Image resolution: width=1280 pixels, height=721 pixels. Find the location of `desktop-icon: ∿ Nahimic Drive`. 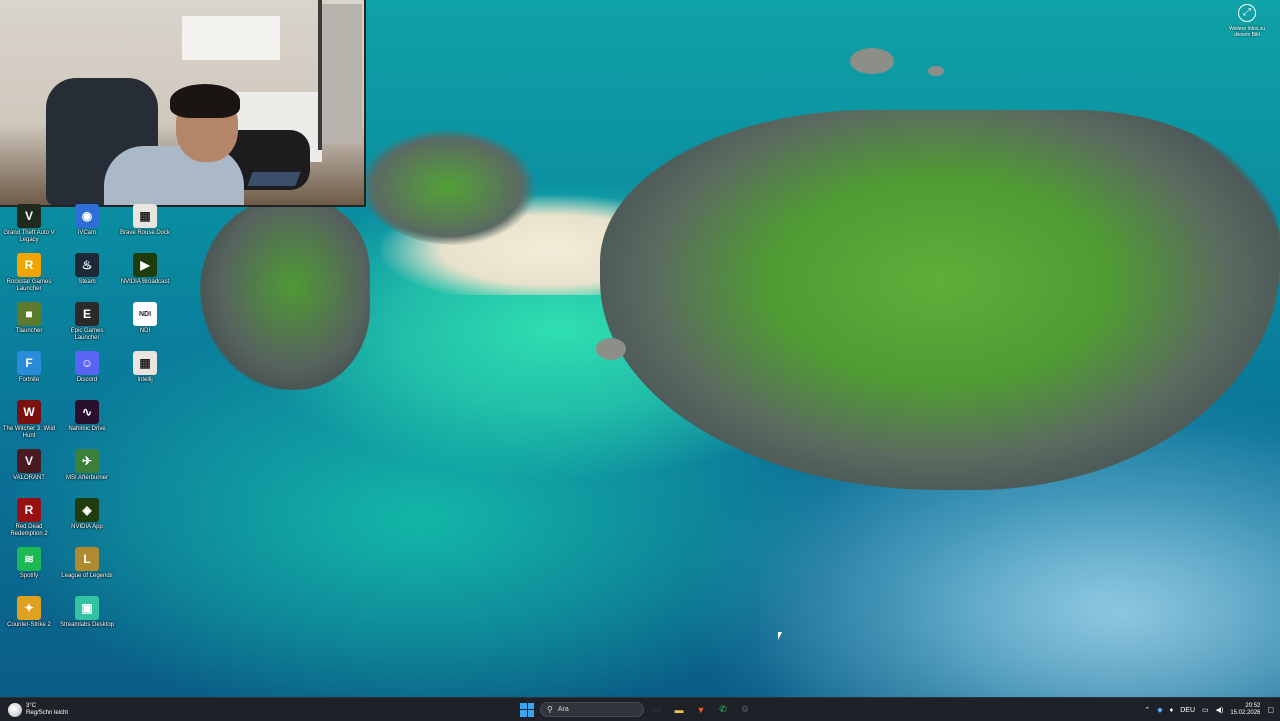

desktop-icon: ∿ Nahimic Drive is located at coordinates (87, 416).